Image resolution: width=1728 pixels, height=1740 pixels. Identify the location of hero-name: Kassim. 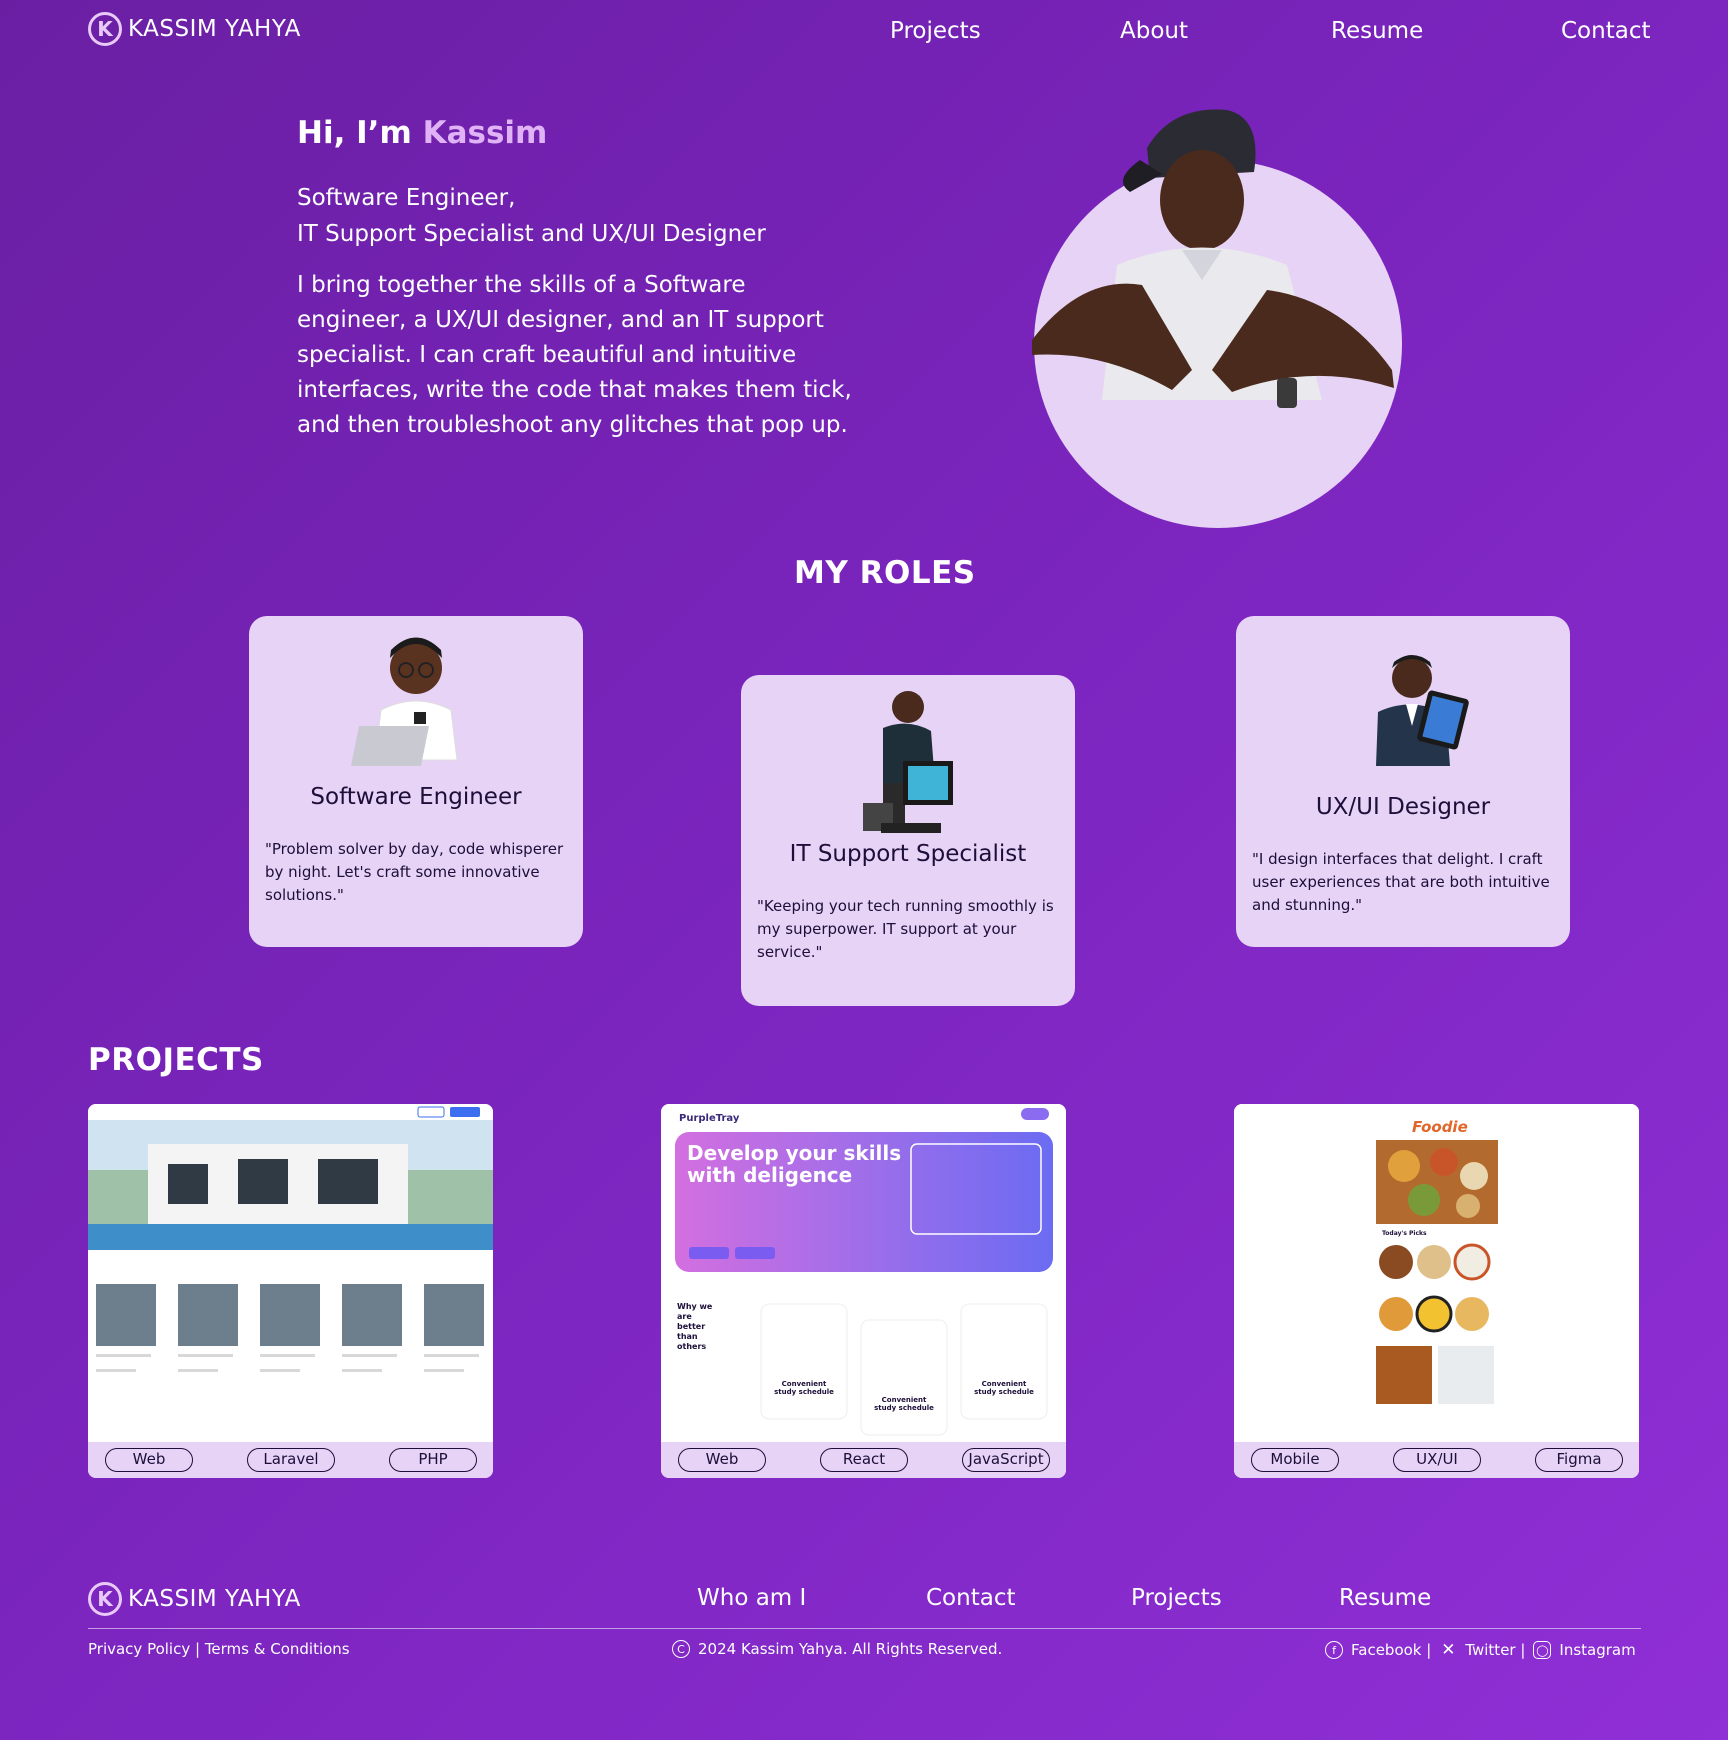
(485, 133).